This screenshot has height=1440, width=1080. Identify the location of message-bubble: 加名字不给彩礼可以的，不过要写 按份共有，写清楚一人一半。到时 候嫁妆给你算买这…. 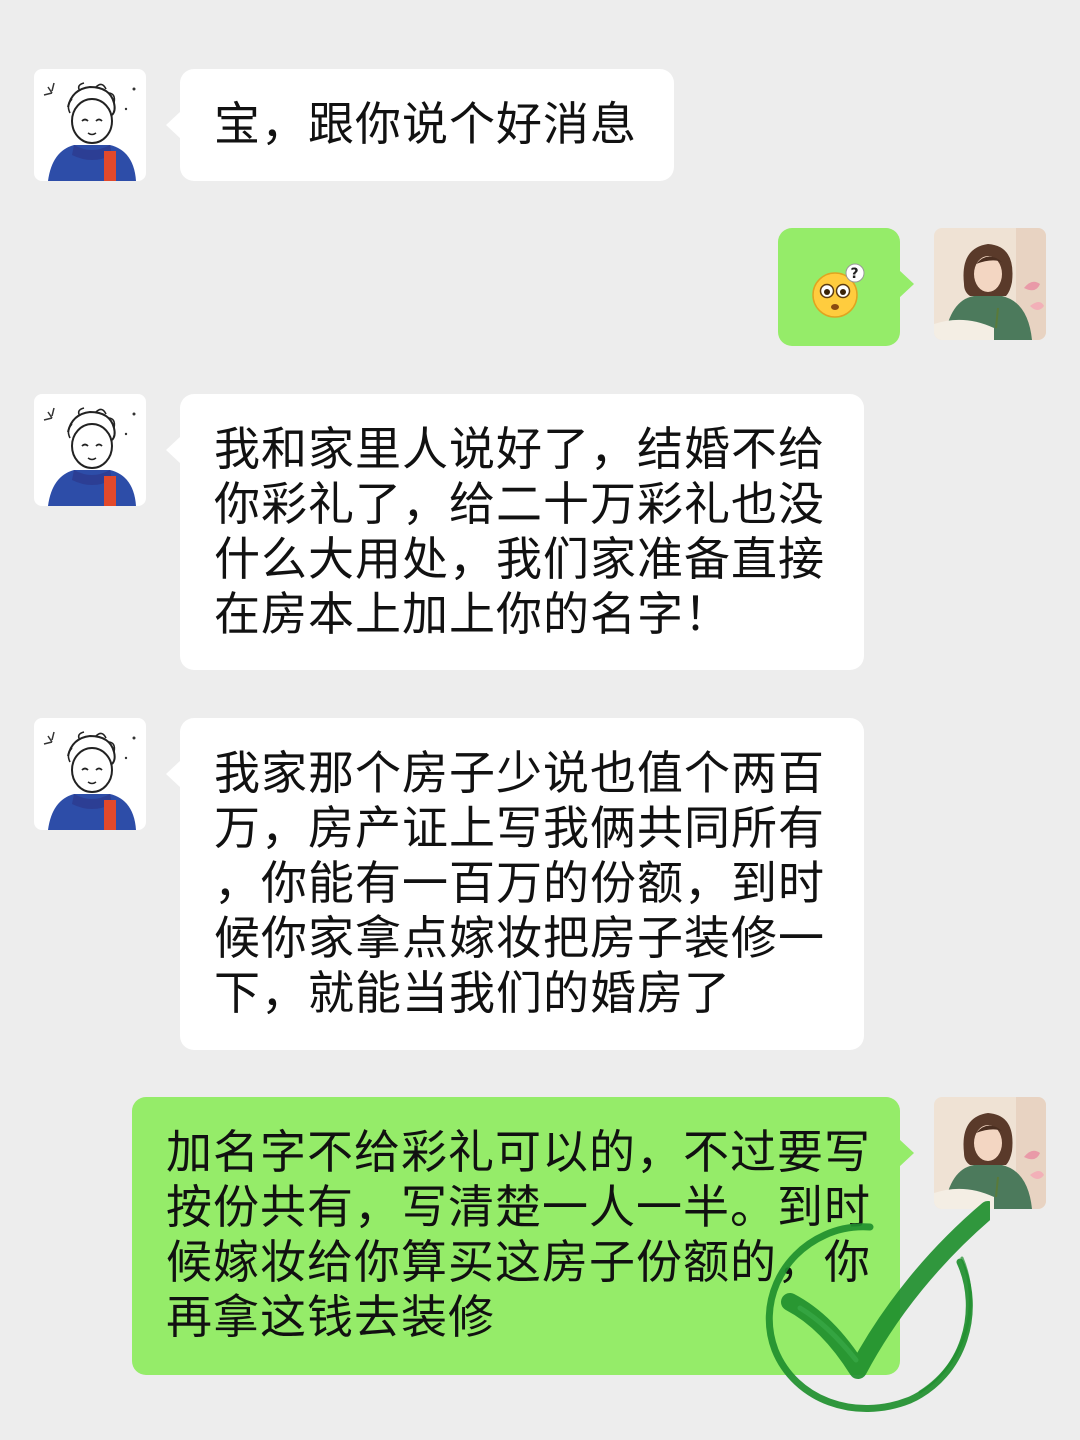
(523, 1236).